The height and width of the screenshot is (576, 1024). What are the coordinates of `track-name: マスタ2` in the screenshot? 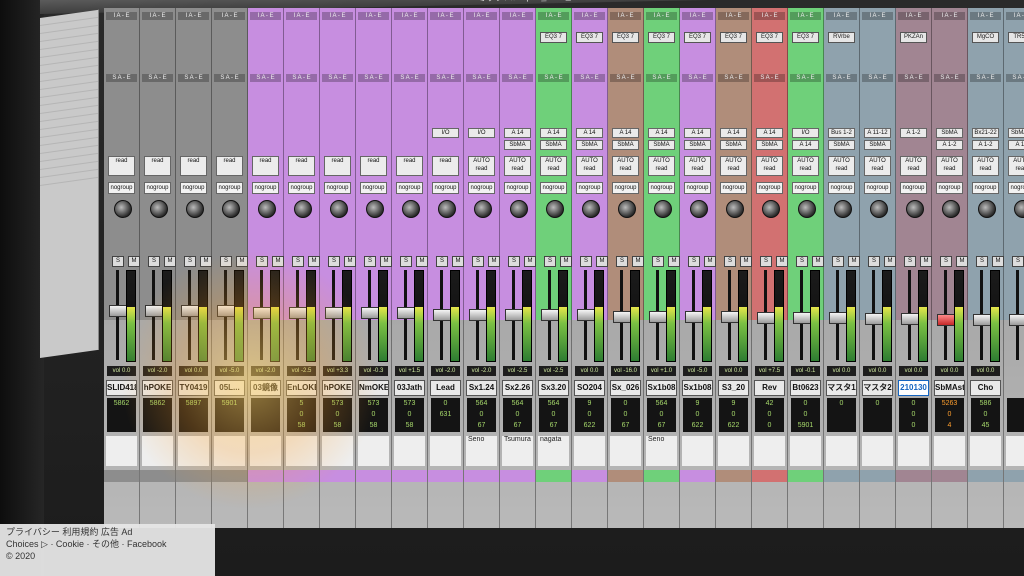 It's located at (877, 388).